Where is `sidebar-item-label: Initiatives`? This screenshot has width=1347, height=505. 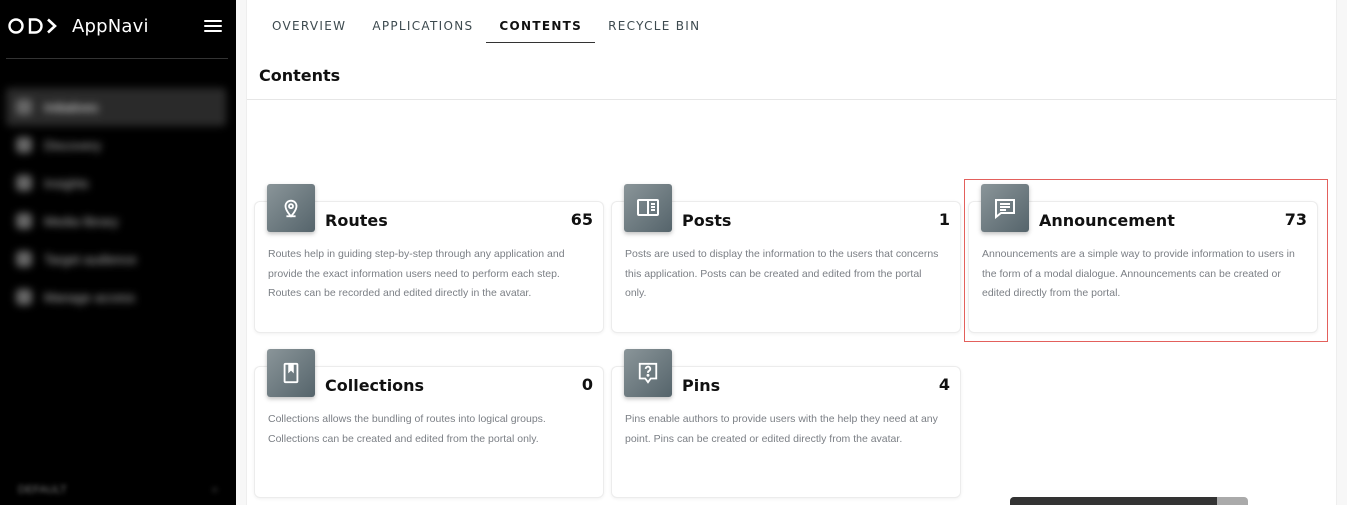 sidebar-item-label: Initiatives is located at coordinates (71, 107).